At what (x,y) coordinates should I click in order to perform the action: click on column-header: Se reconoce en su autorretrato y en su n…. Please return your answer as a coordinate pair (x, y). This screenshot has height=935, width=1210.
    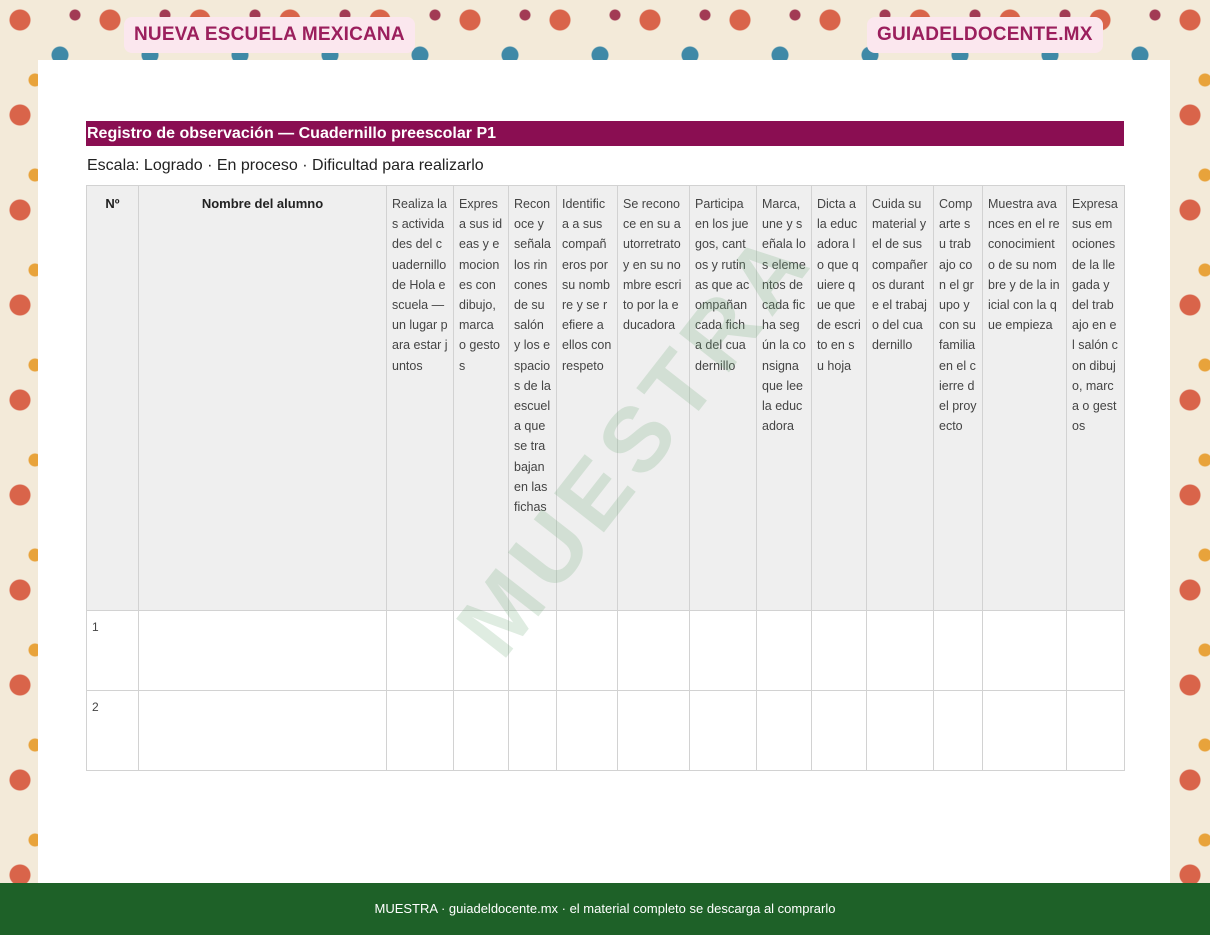
    Looking at the image, I should click on (653, 398).